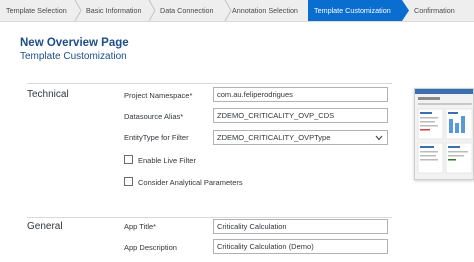  I want to click on step-label: Confirmation, so click(434, 10).